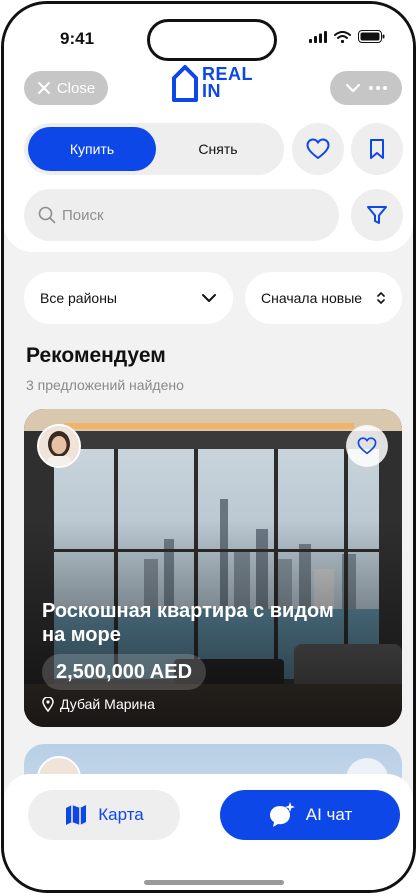 The width and height of the screenshot is (419, 896). What do you see at coordinates (48, 704) in the screenshot?
I see `location-pin-icon` at bounding box center [48, 704].